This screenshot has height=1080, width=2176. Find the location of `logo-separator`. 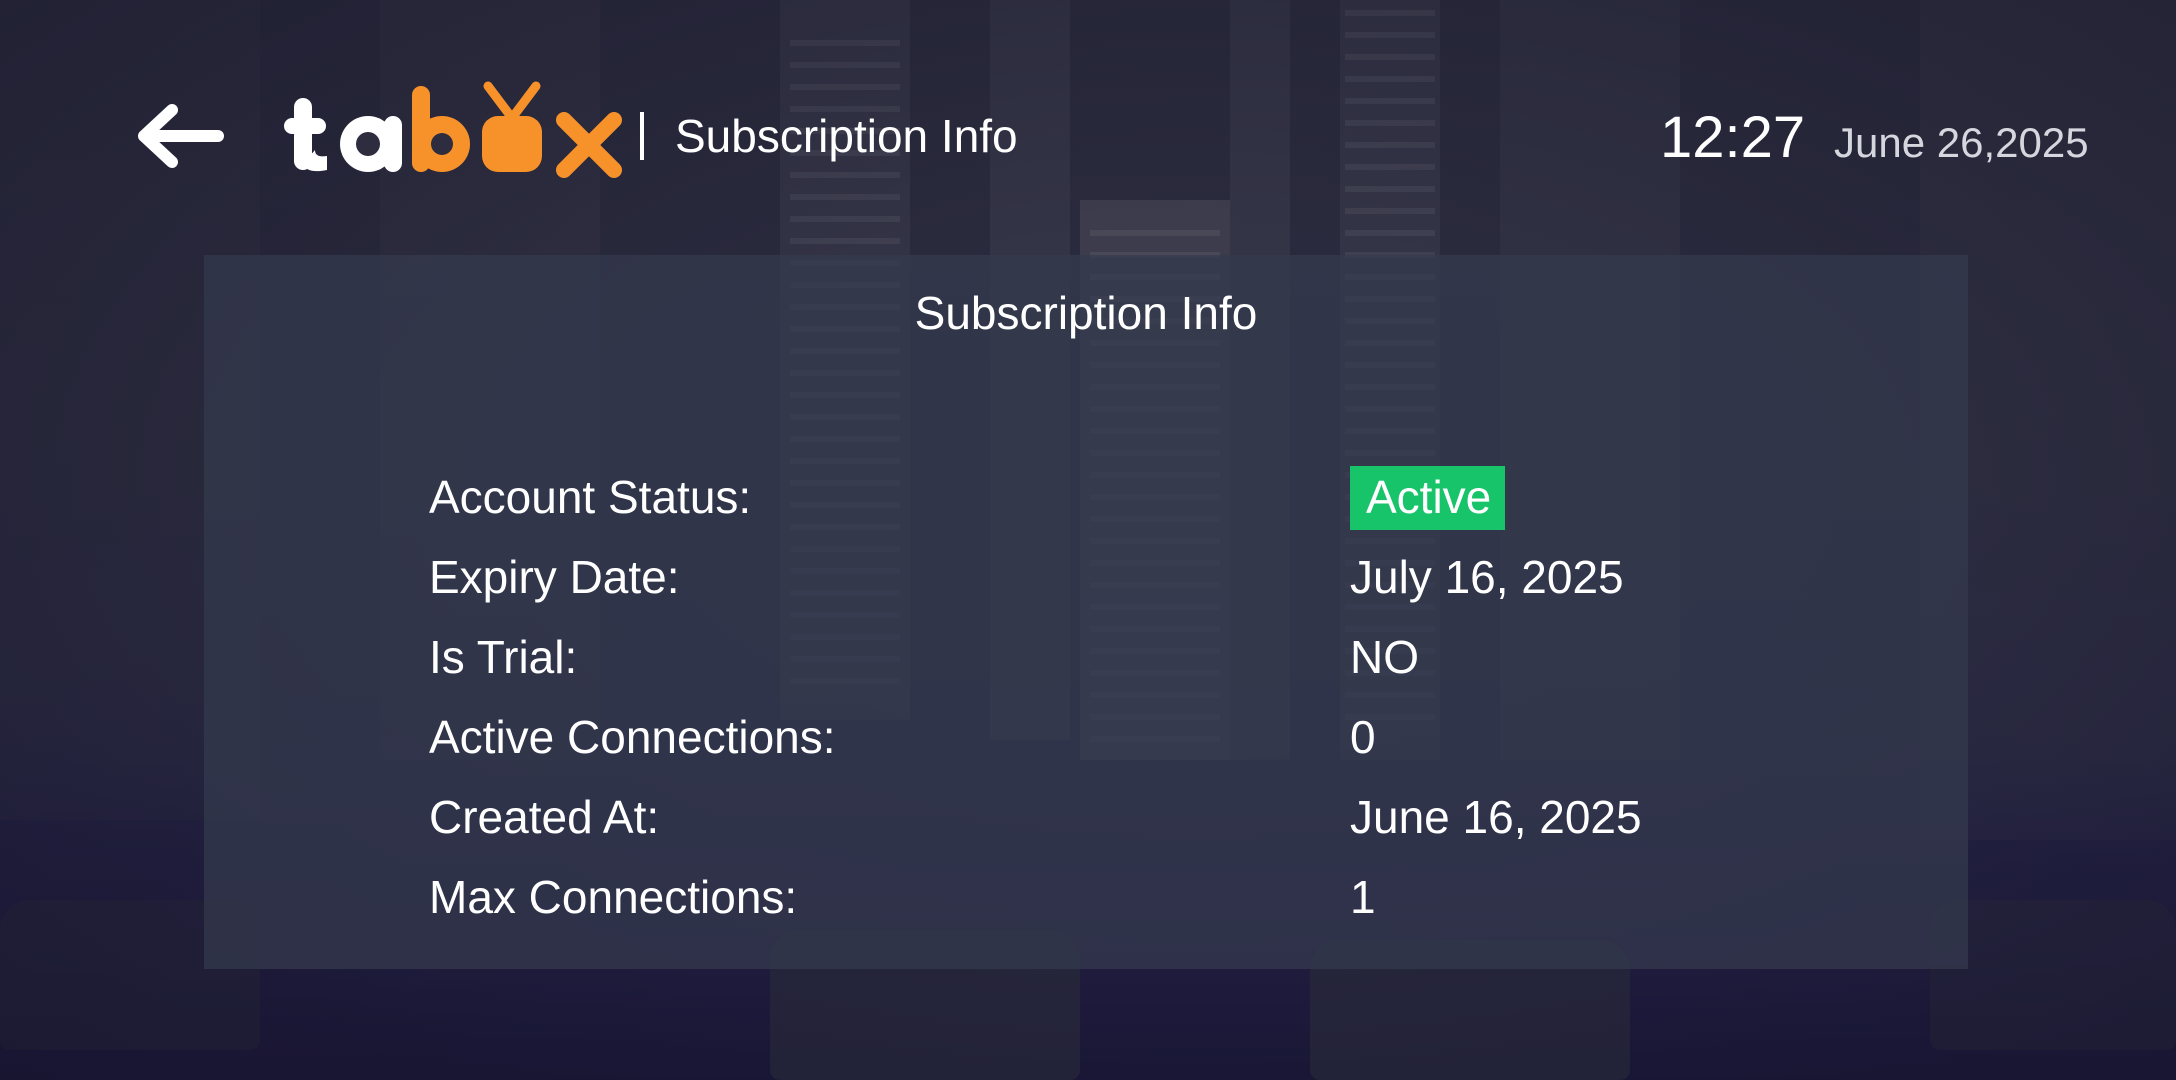

logo-separator is located at coordinates (642, 136).